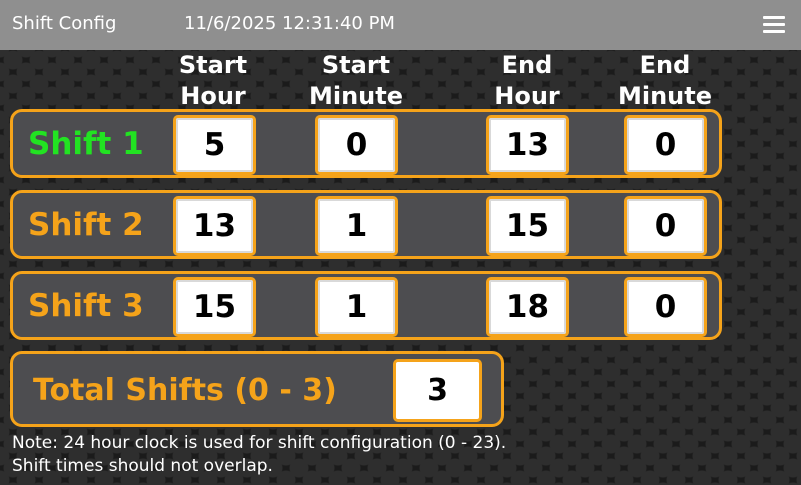 This screenshot has height=485, width=801. I want to click on shift-3-label: Shift 3, so click(86, 306).